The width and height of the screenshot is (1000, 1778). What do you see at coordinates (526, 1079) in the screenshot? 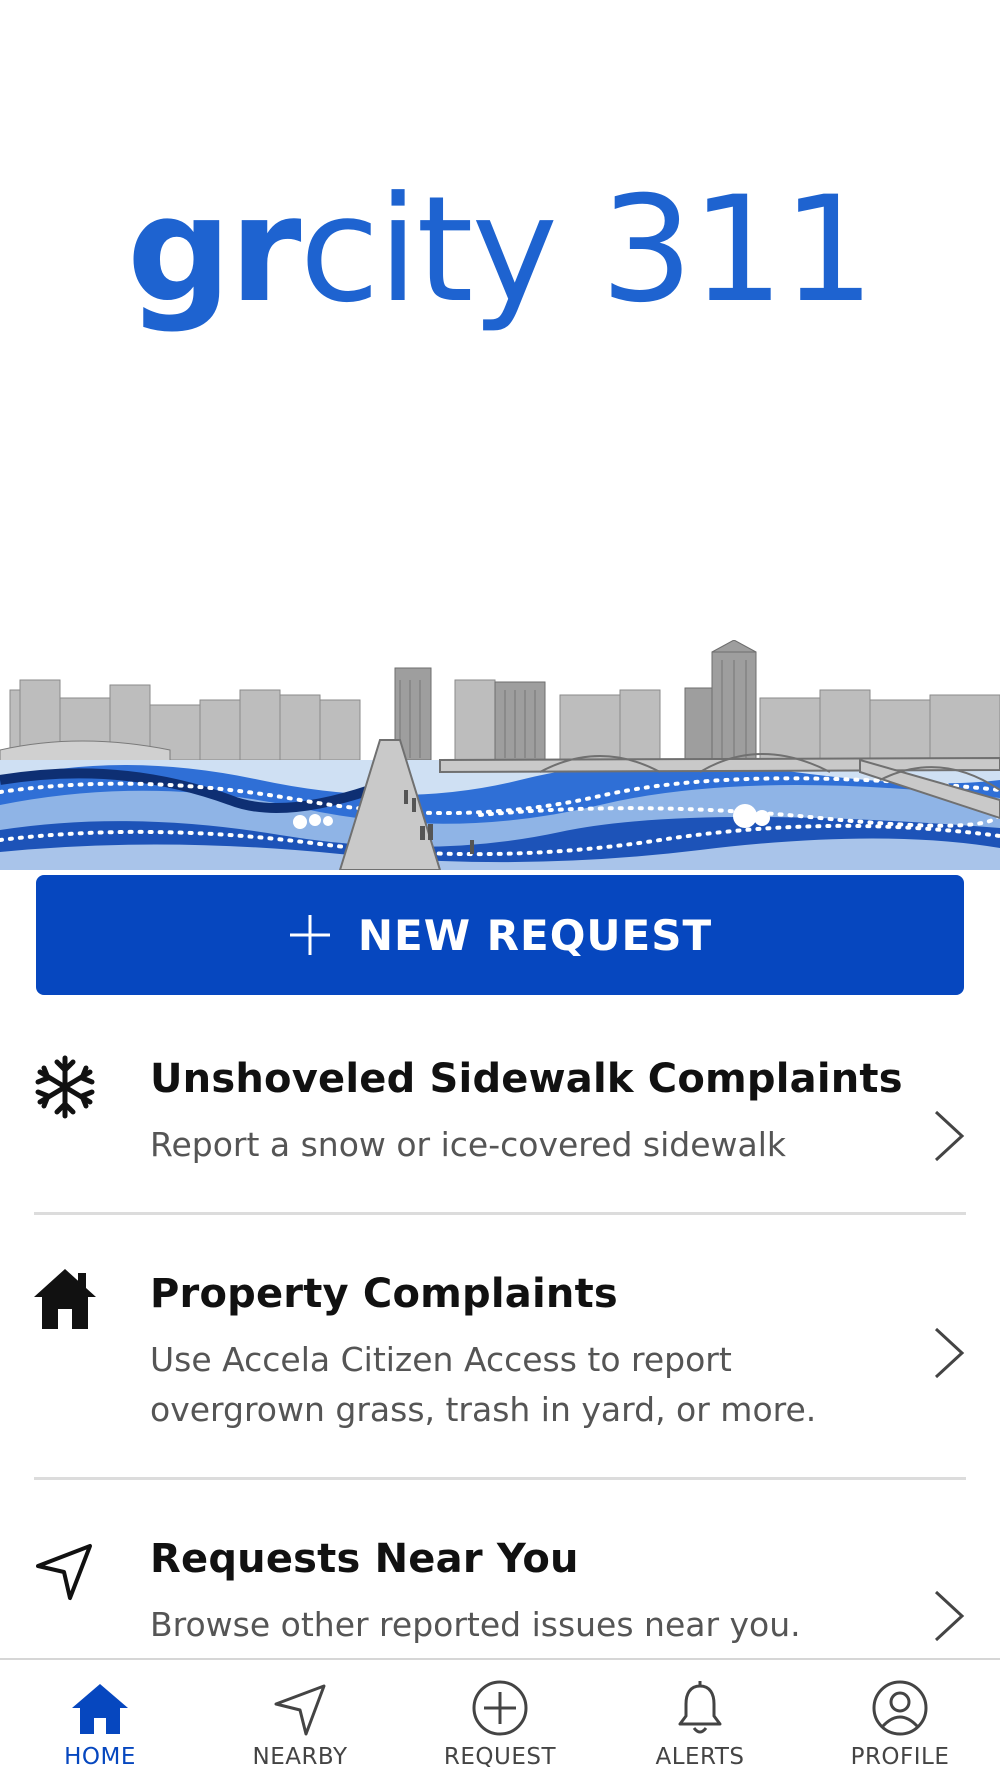
I see `list-item-title: Unshoveled Sidewalk Complaints` at bounding box center [526, 1079].